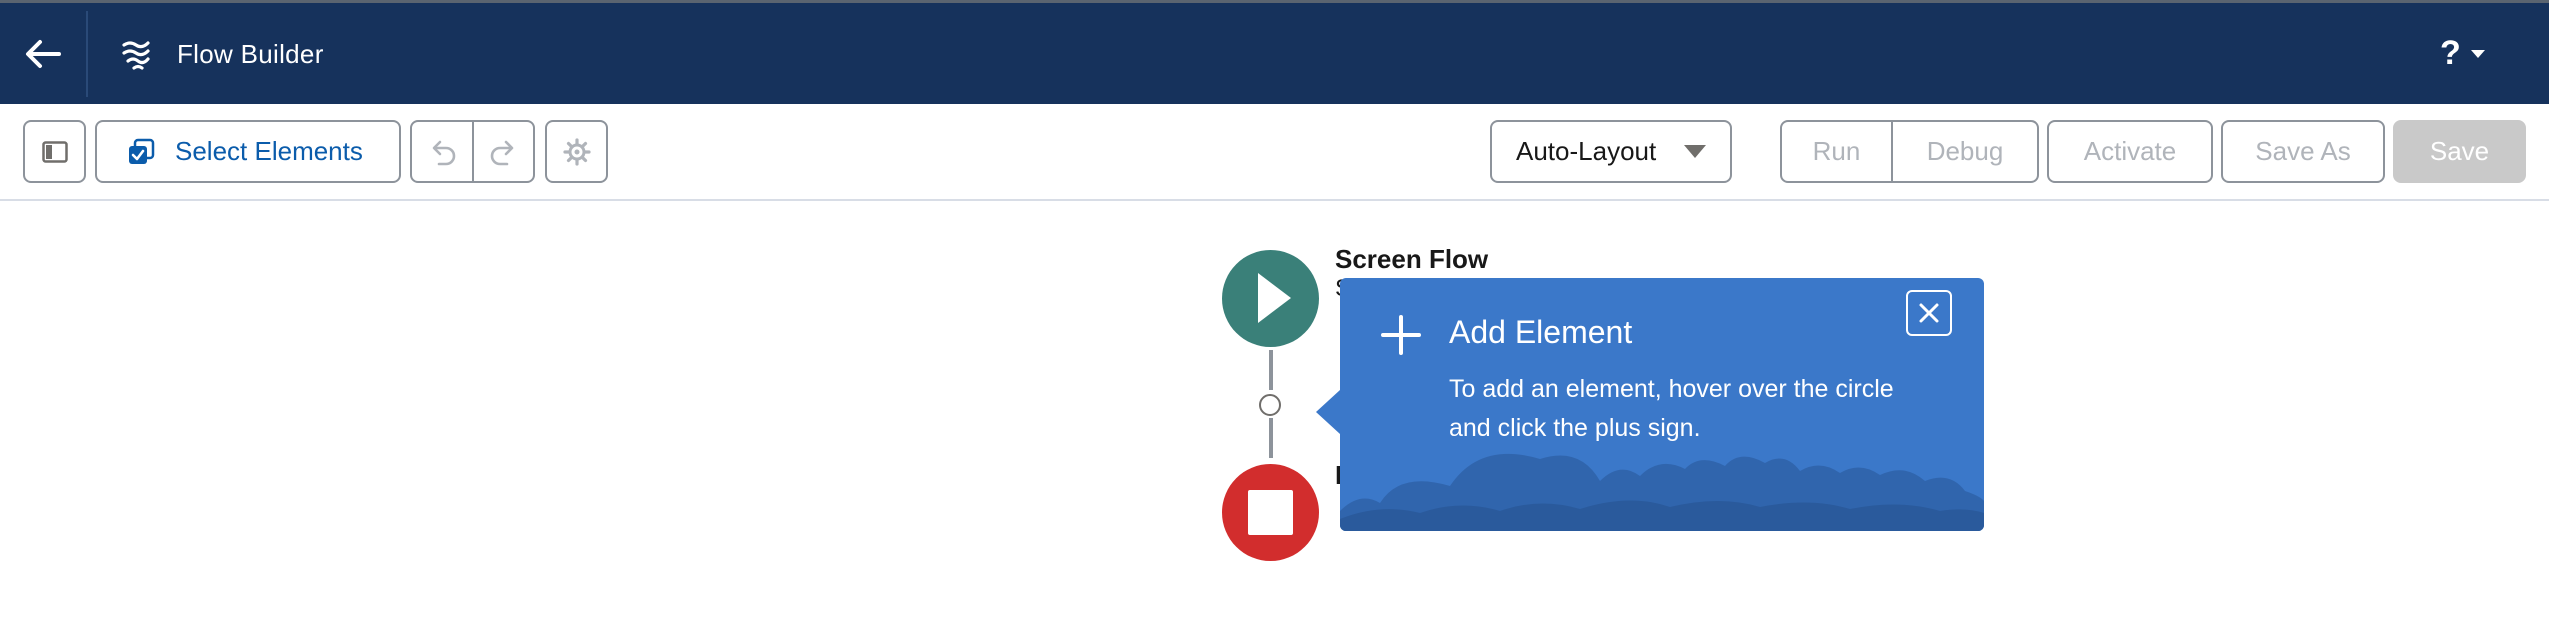  Describe the element at coordinates (2450, 52) in the screenshot. I see `help-icon: ?` at that location.